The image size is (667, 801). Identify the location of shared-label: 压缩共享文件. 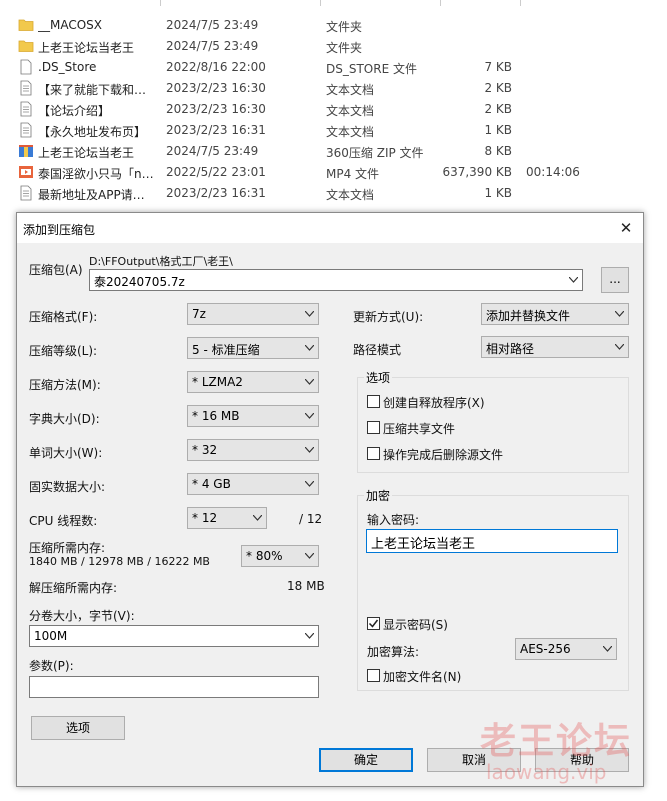
(419, 429).